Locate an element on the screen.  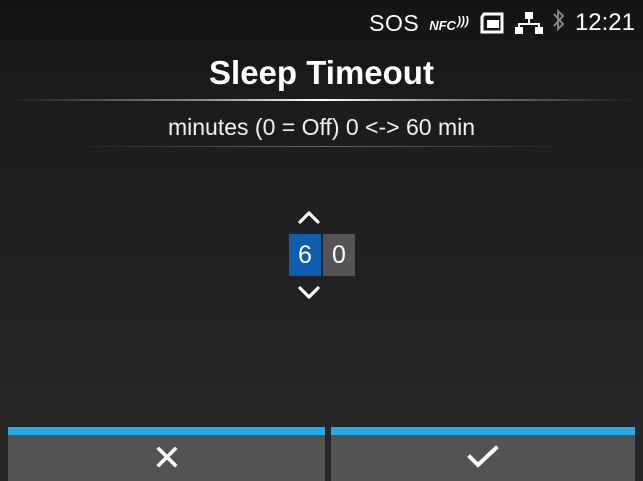
bluetooth-icon is located at coordinates (559, 23).